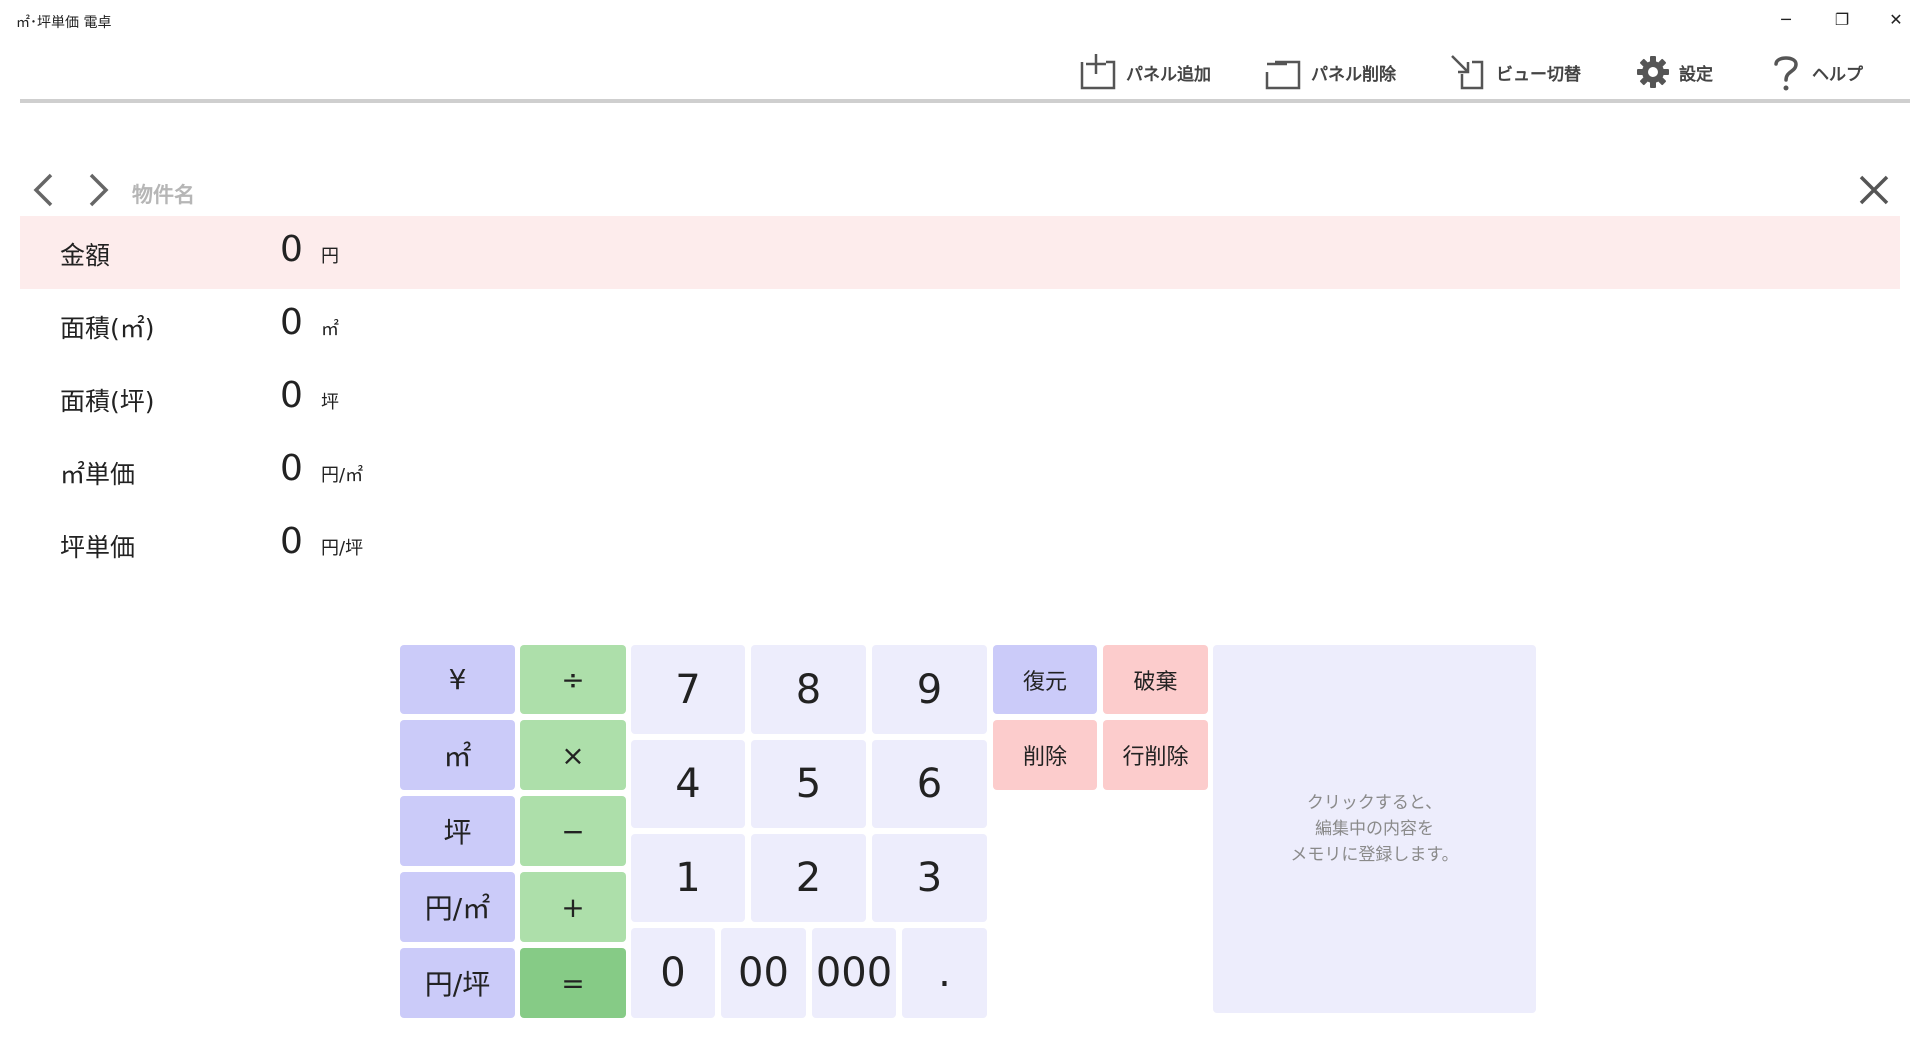 The height and width of the screenshot is (1042, 1920). Describe the element at coordinates (1842, 20) in the screenshot. I see `maximize-button: ❐` at that location.